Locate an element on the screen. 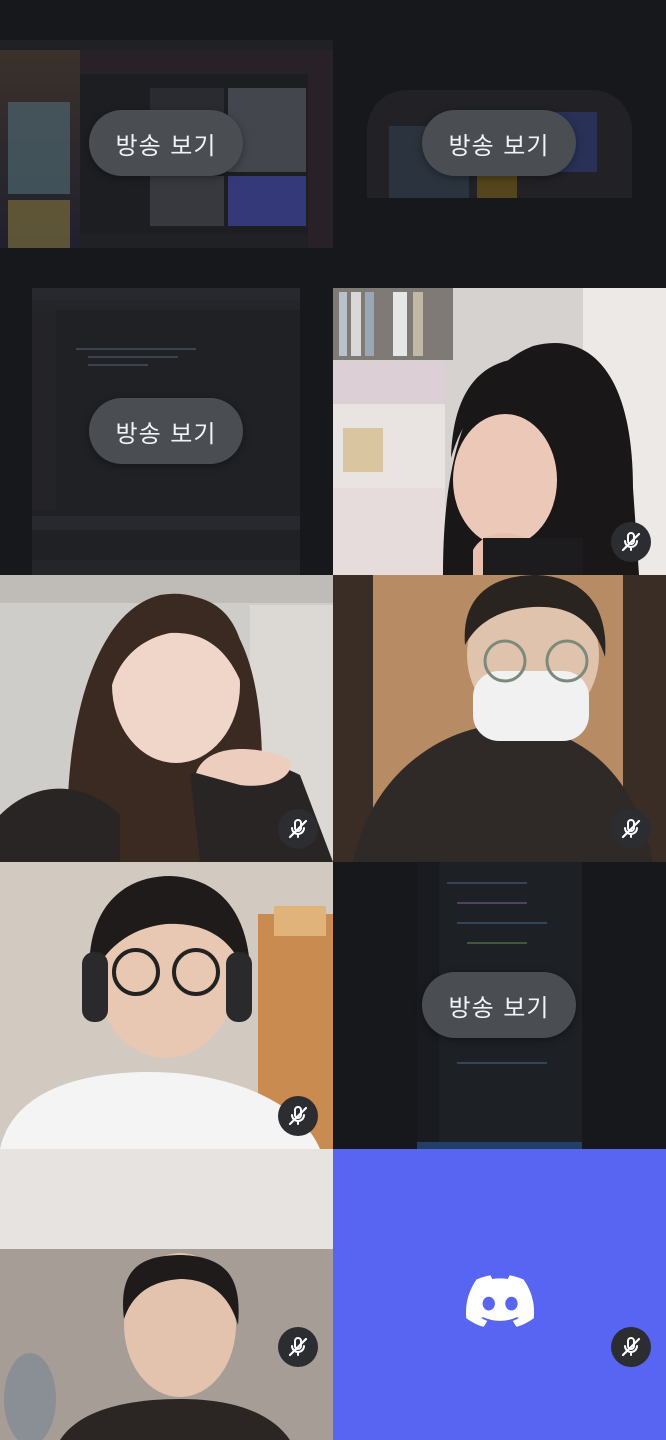  screen-share-tile-4: 방송 보기 is located at coordinates (499, 1005).